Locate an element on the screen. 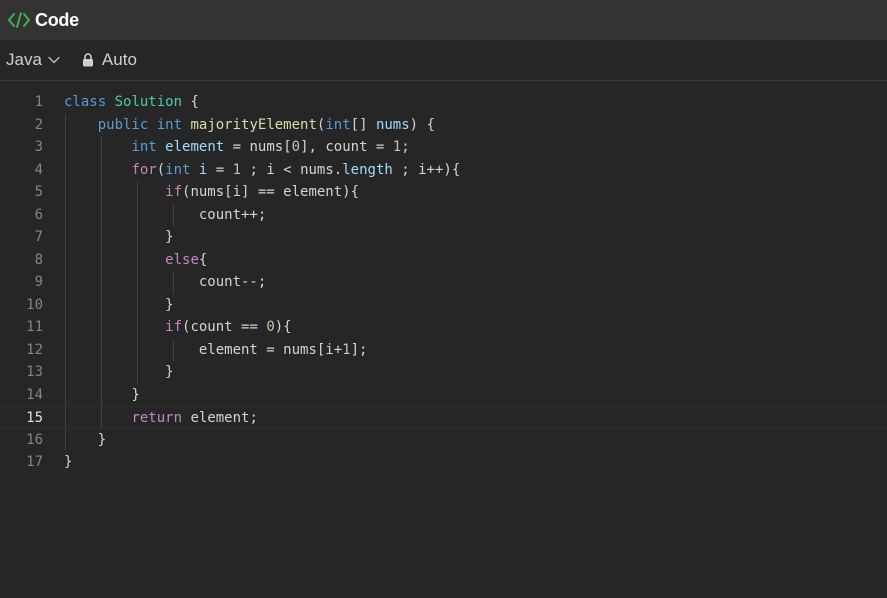  line-content: element = nums[i+1]; is located at coordinates (216, 350).